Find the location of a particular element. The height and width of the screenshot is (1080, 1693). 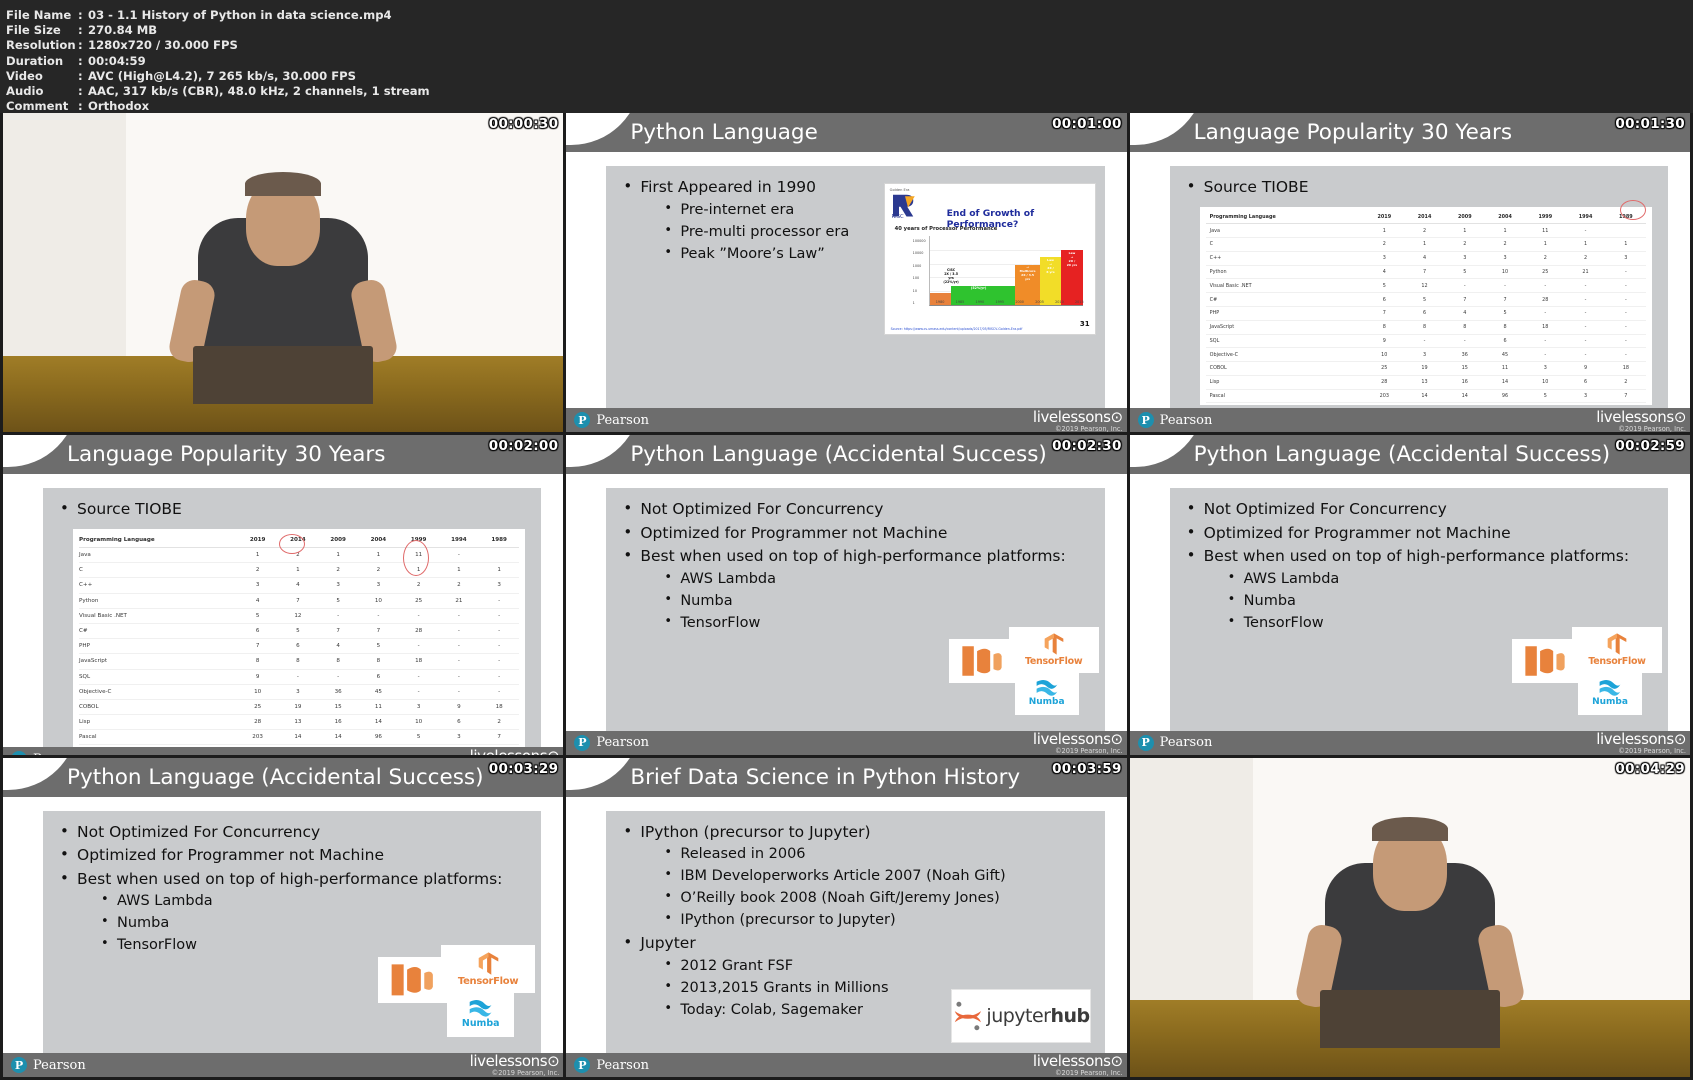

tiobe-cell: 16 is located at coordinates (1464, 382).